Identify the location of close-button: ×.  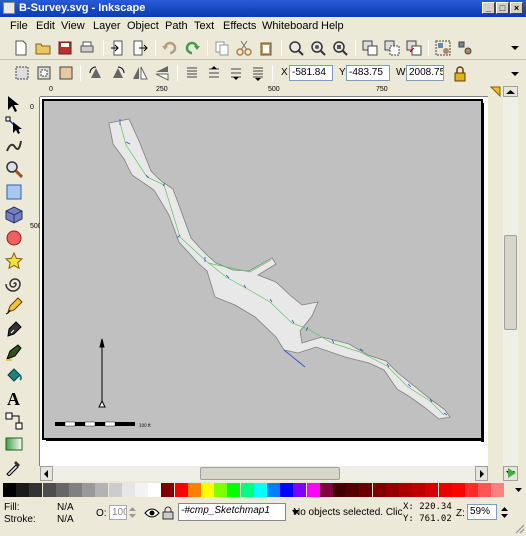
(516, 8).